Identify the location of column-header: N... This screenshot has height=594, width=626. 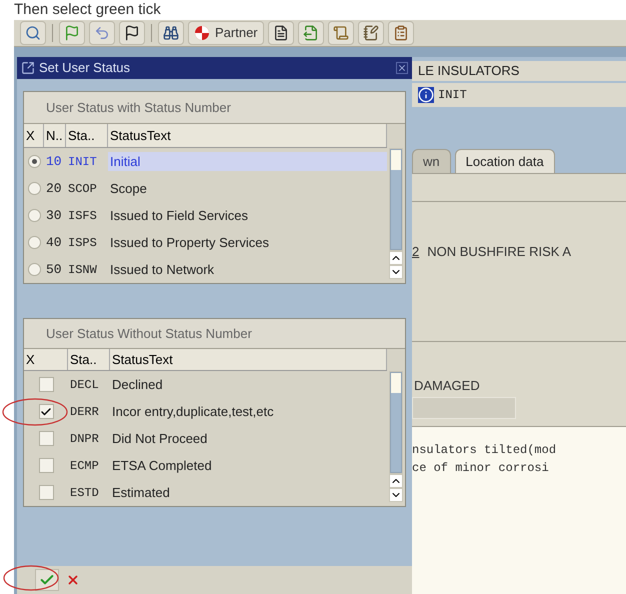
(55, 135).